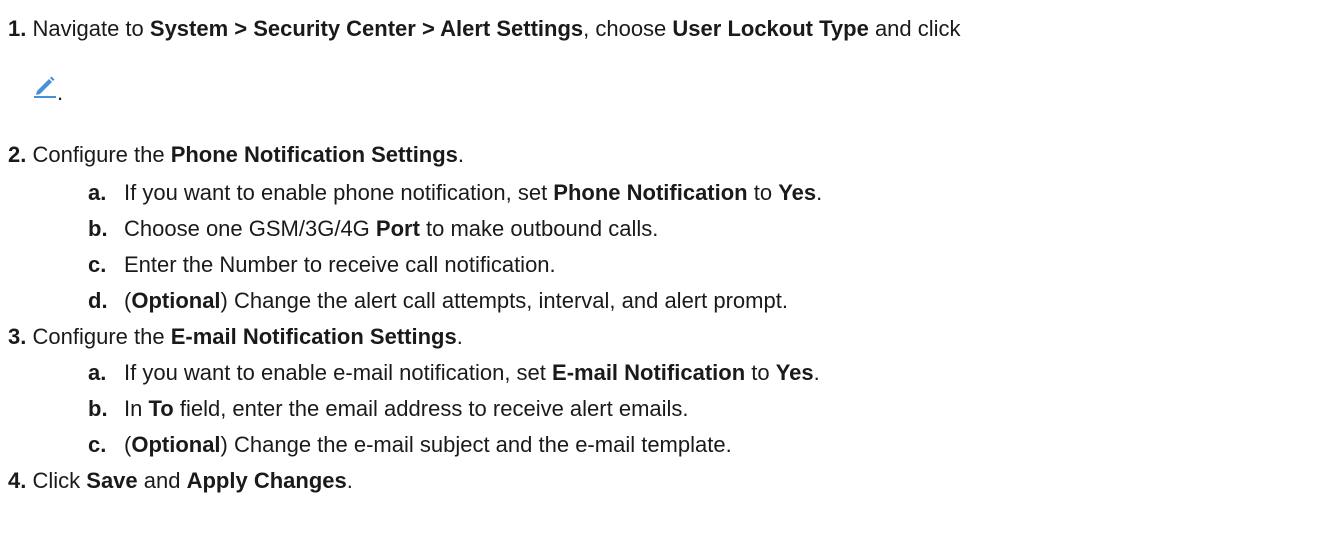  Describe the element at coordinates (17, 28) in the screenshot. I see `step-number: 1.` at that location.